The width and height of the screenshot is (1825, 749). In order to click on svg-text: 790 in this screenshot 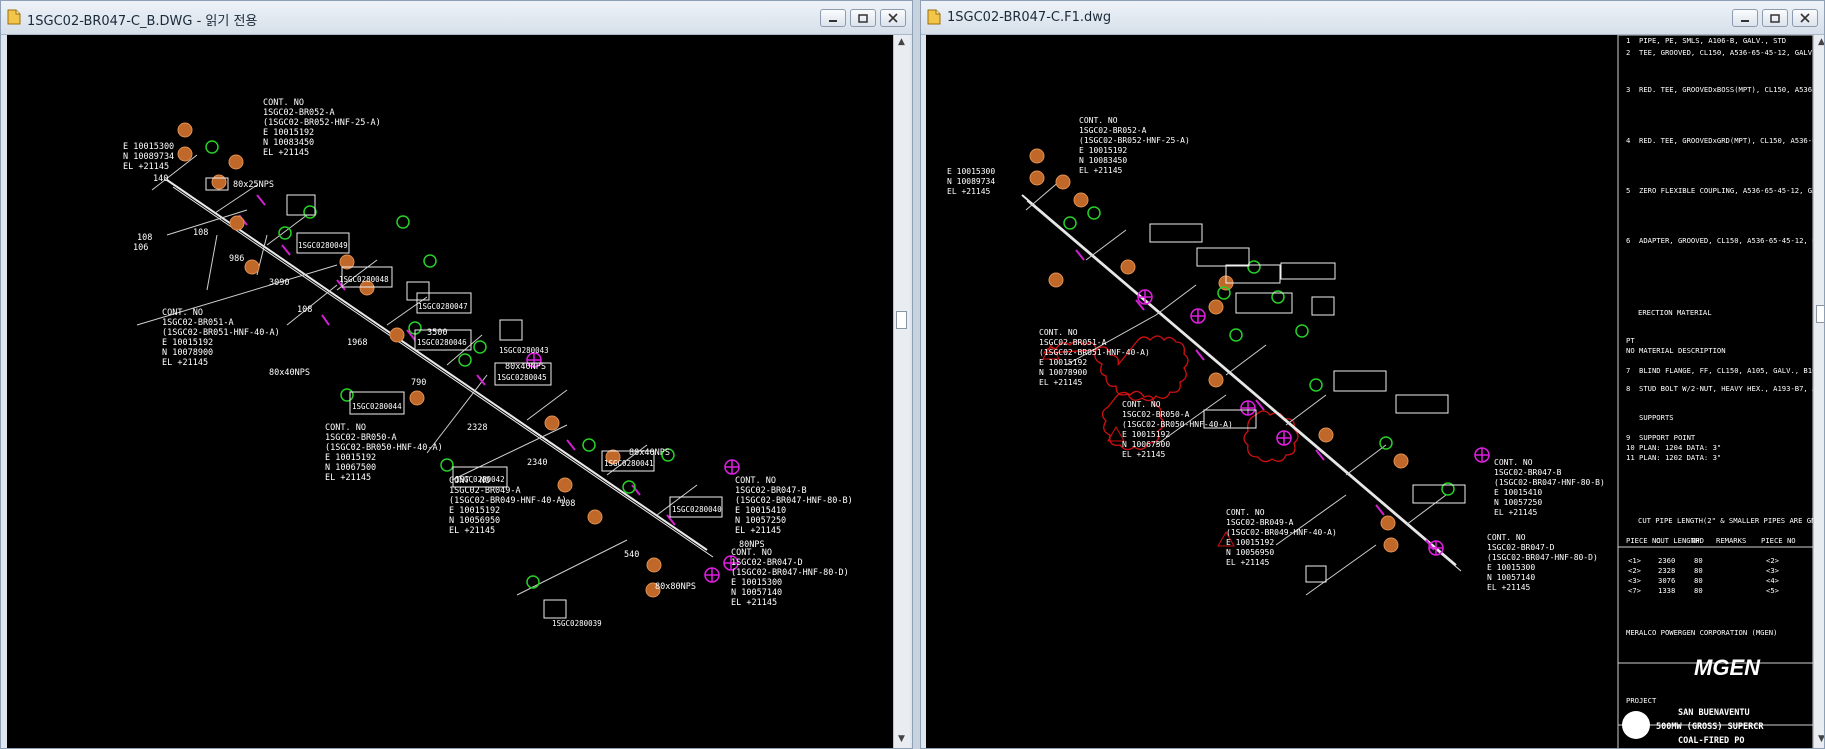, I will do `click(418, 383)`.